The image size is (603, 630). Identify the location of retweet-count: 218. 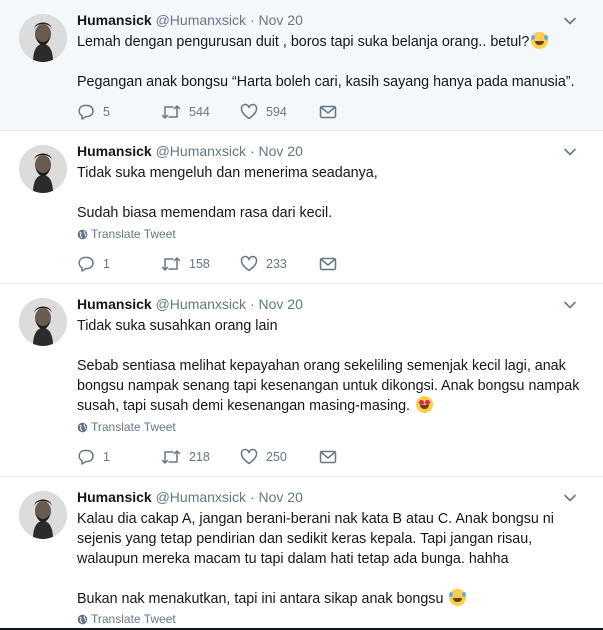
(199, 457).